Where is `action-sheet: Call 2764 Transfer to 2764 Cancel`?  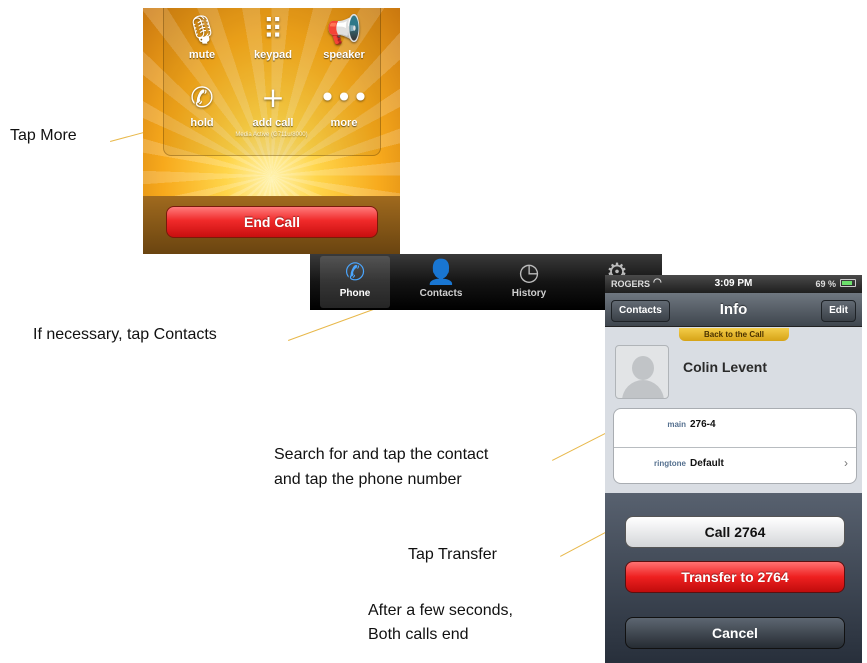
action-sheet: Call 2764 Transfer to 2764 Cancel is located at coordinates (733, 578).